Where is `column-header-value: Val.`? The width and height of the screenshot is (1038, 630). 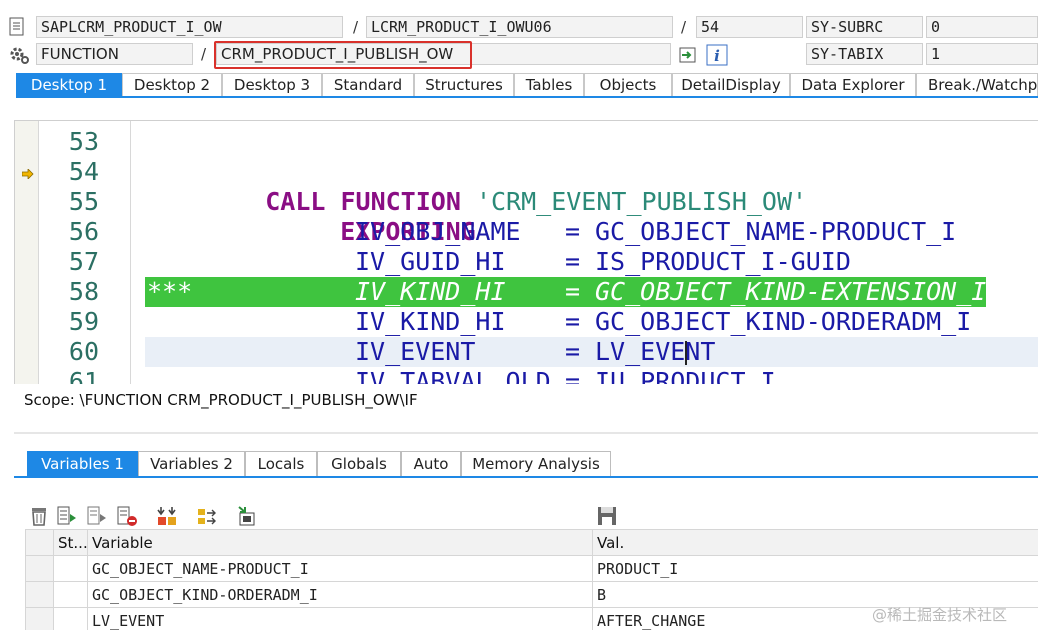 column-header-value: Val. is located at coordinates (815, 543).